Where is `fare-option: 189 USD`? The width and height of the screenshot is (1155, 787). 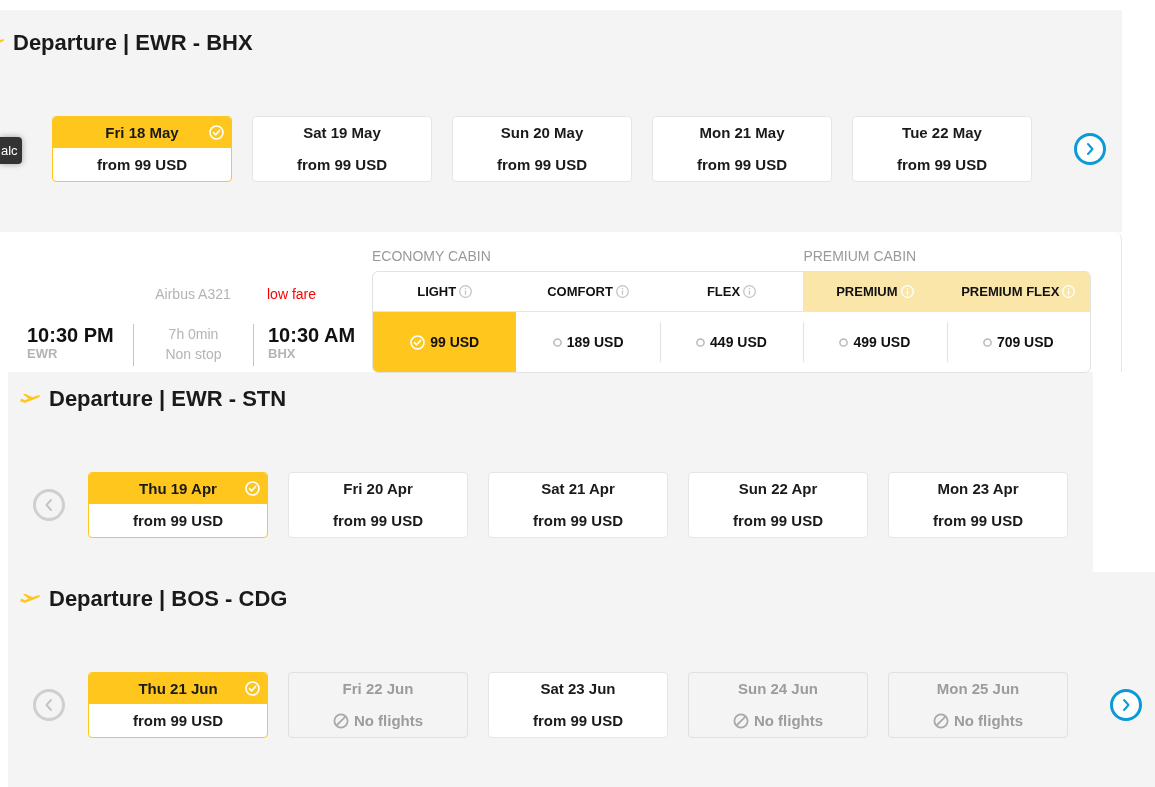
fare-option: 189 USD is located at coordinates (588, 342).